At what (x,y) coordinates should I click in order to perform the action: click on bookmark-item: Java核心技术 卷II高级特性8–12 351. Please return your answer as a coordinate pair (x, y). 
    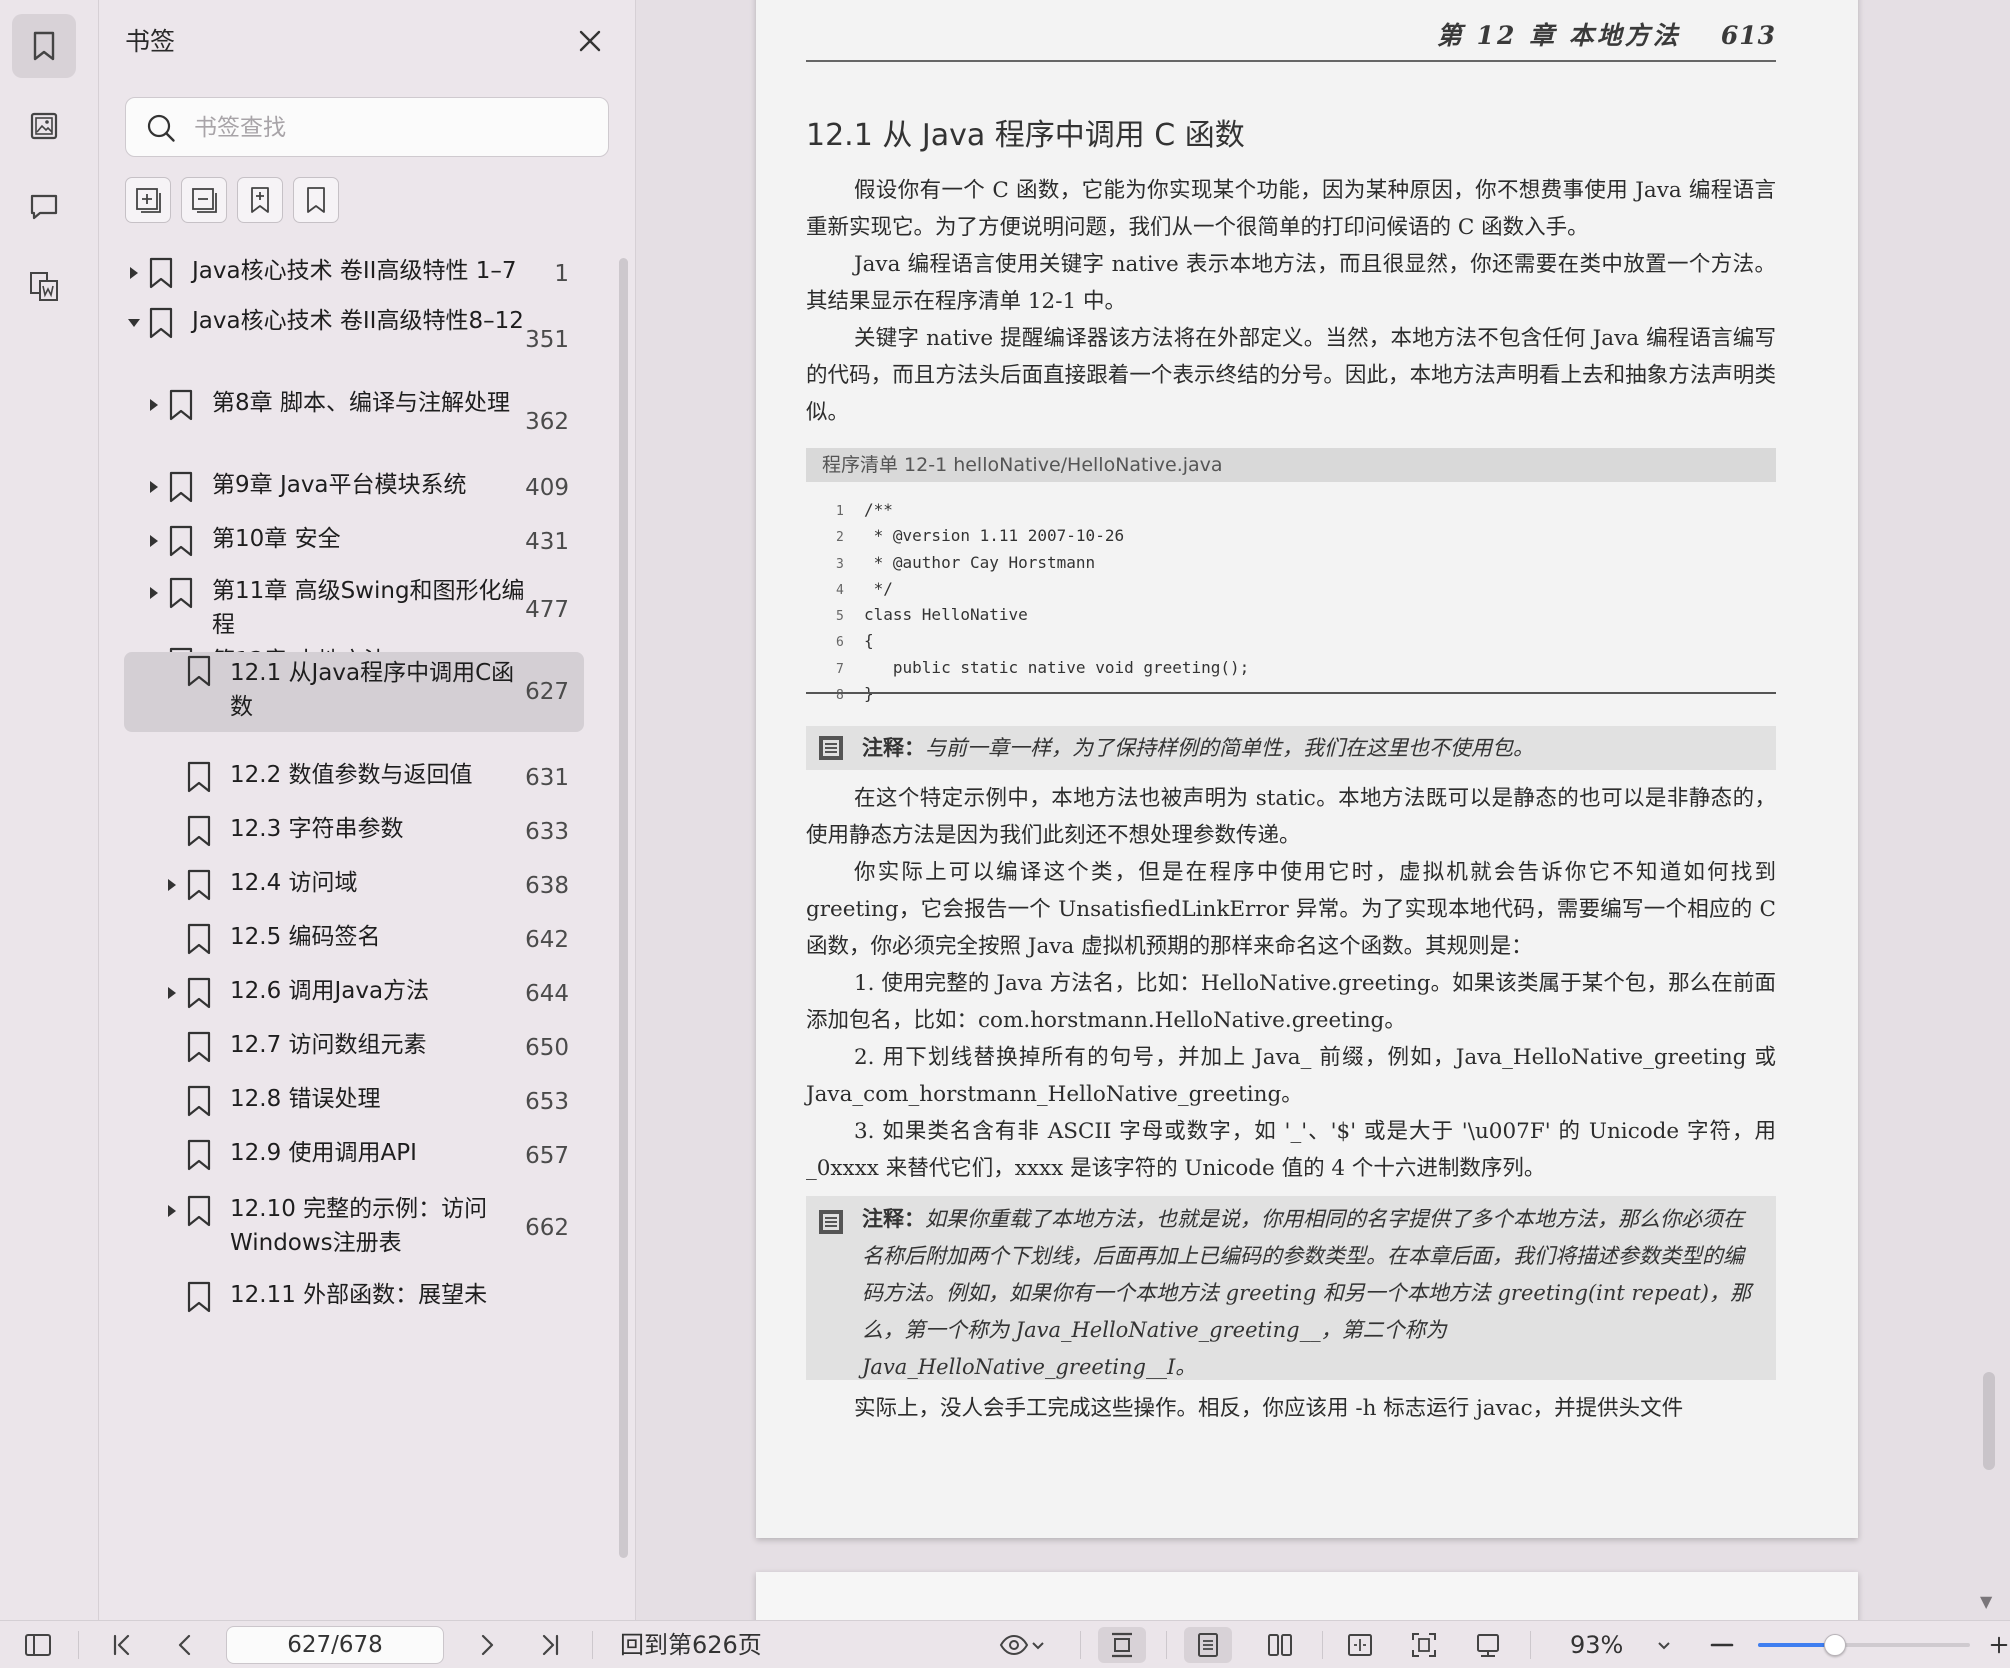
    Looking at the image, I should click on (354, 340).